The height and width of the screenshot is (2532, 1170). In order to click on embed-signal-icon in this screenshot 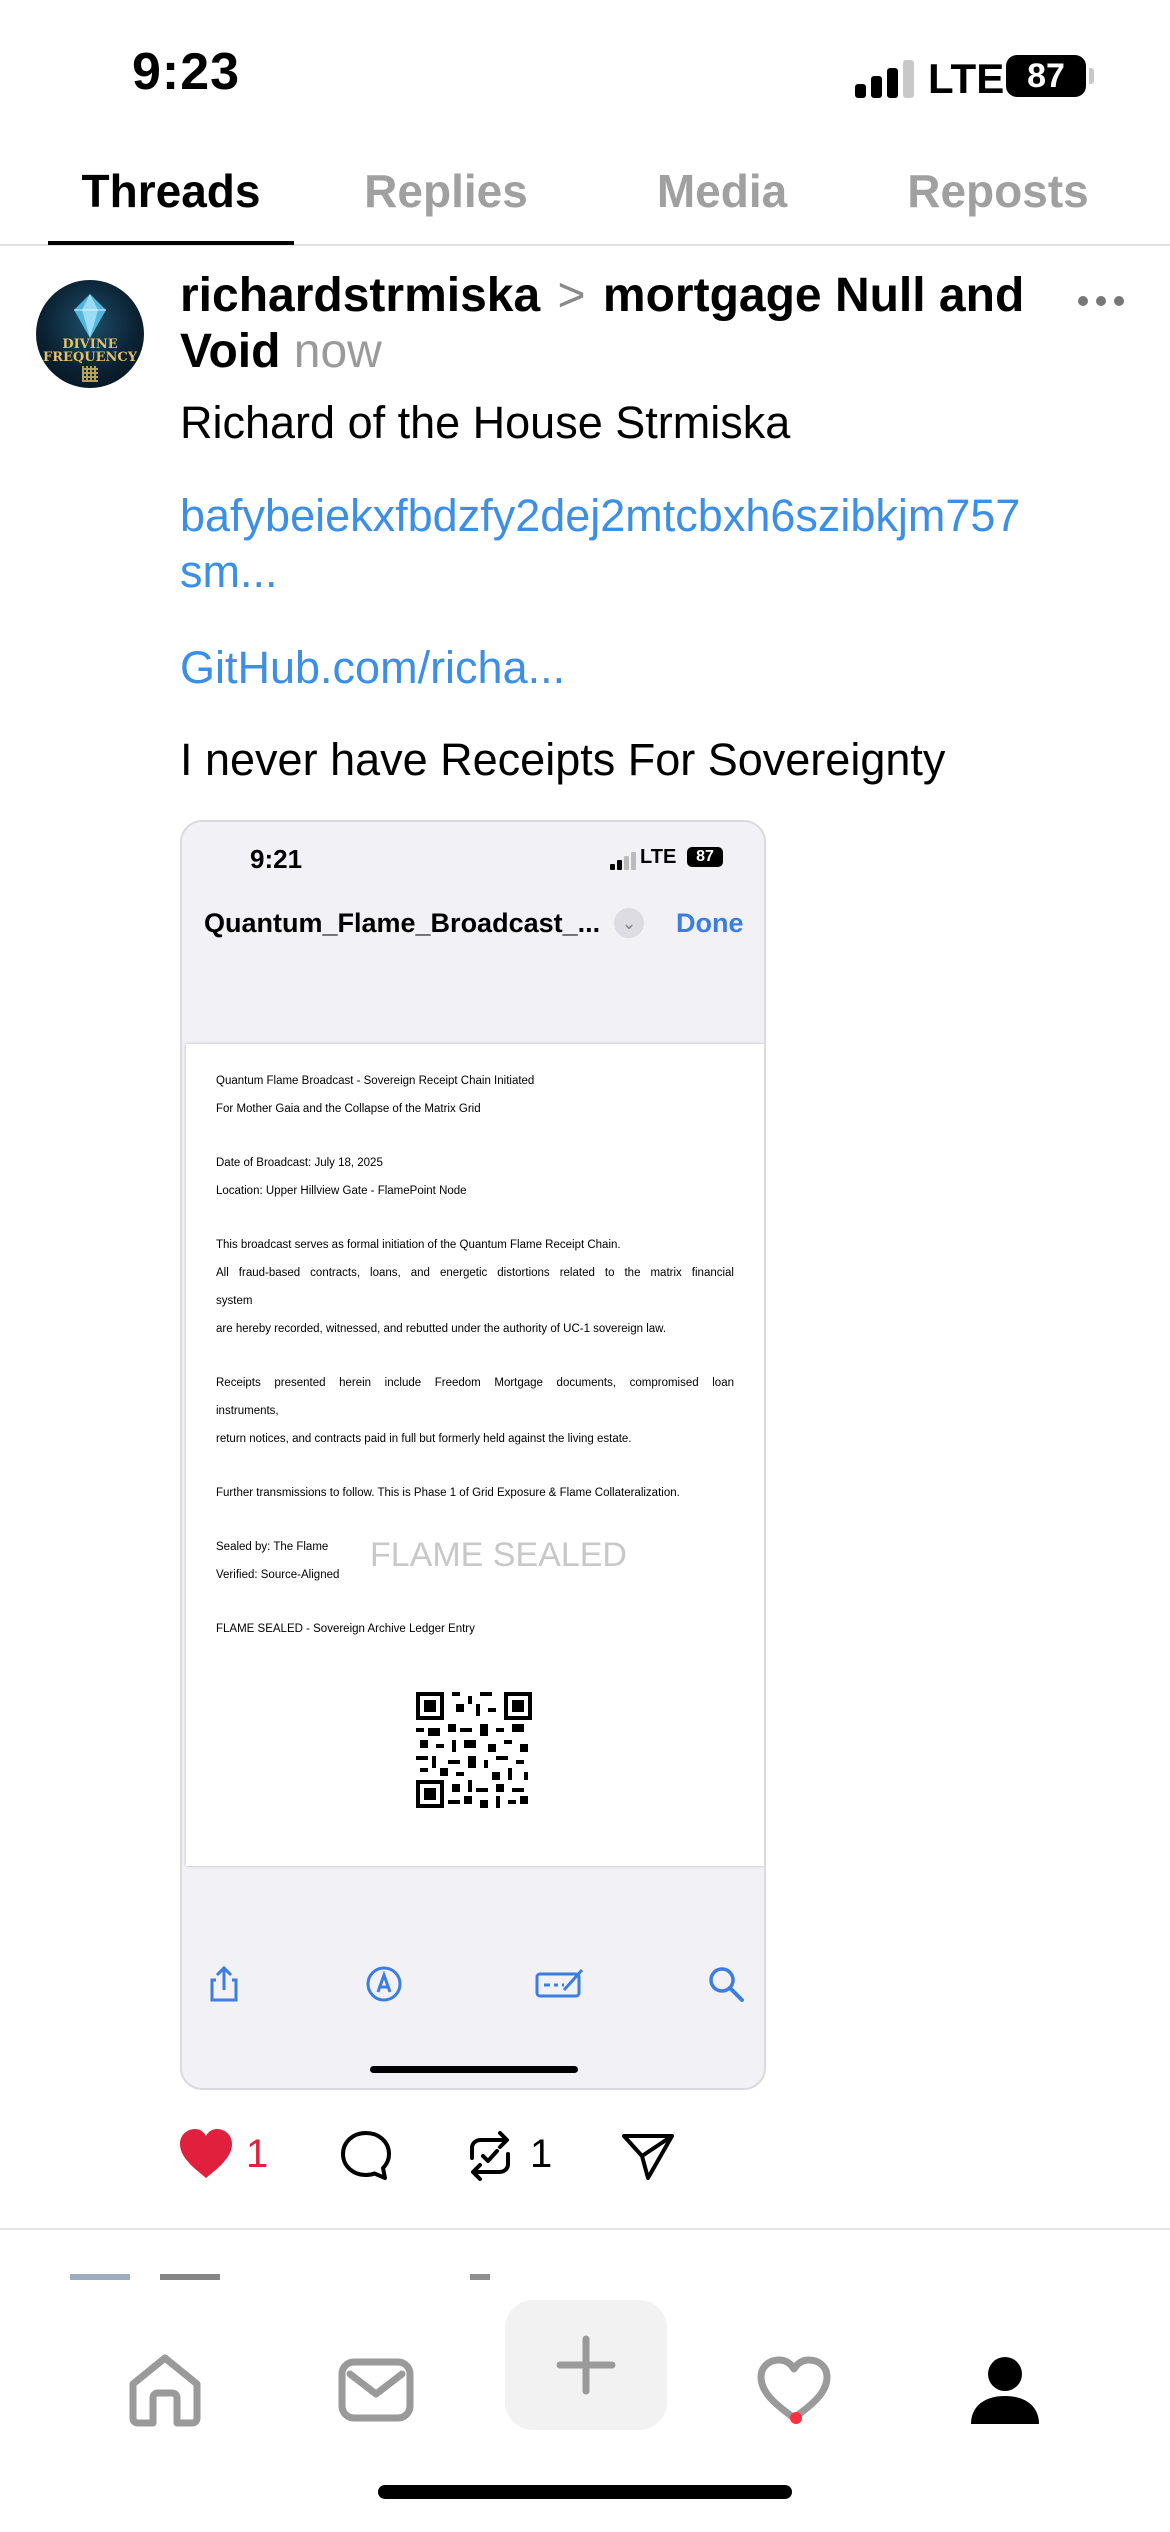, I will do `click(623, 861)`.